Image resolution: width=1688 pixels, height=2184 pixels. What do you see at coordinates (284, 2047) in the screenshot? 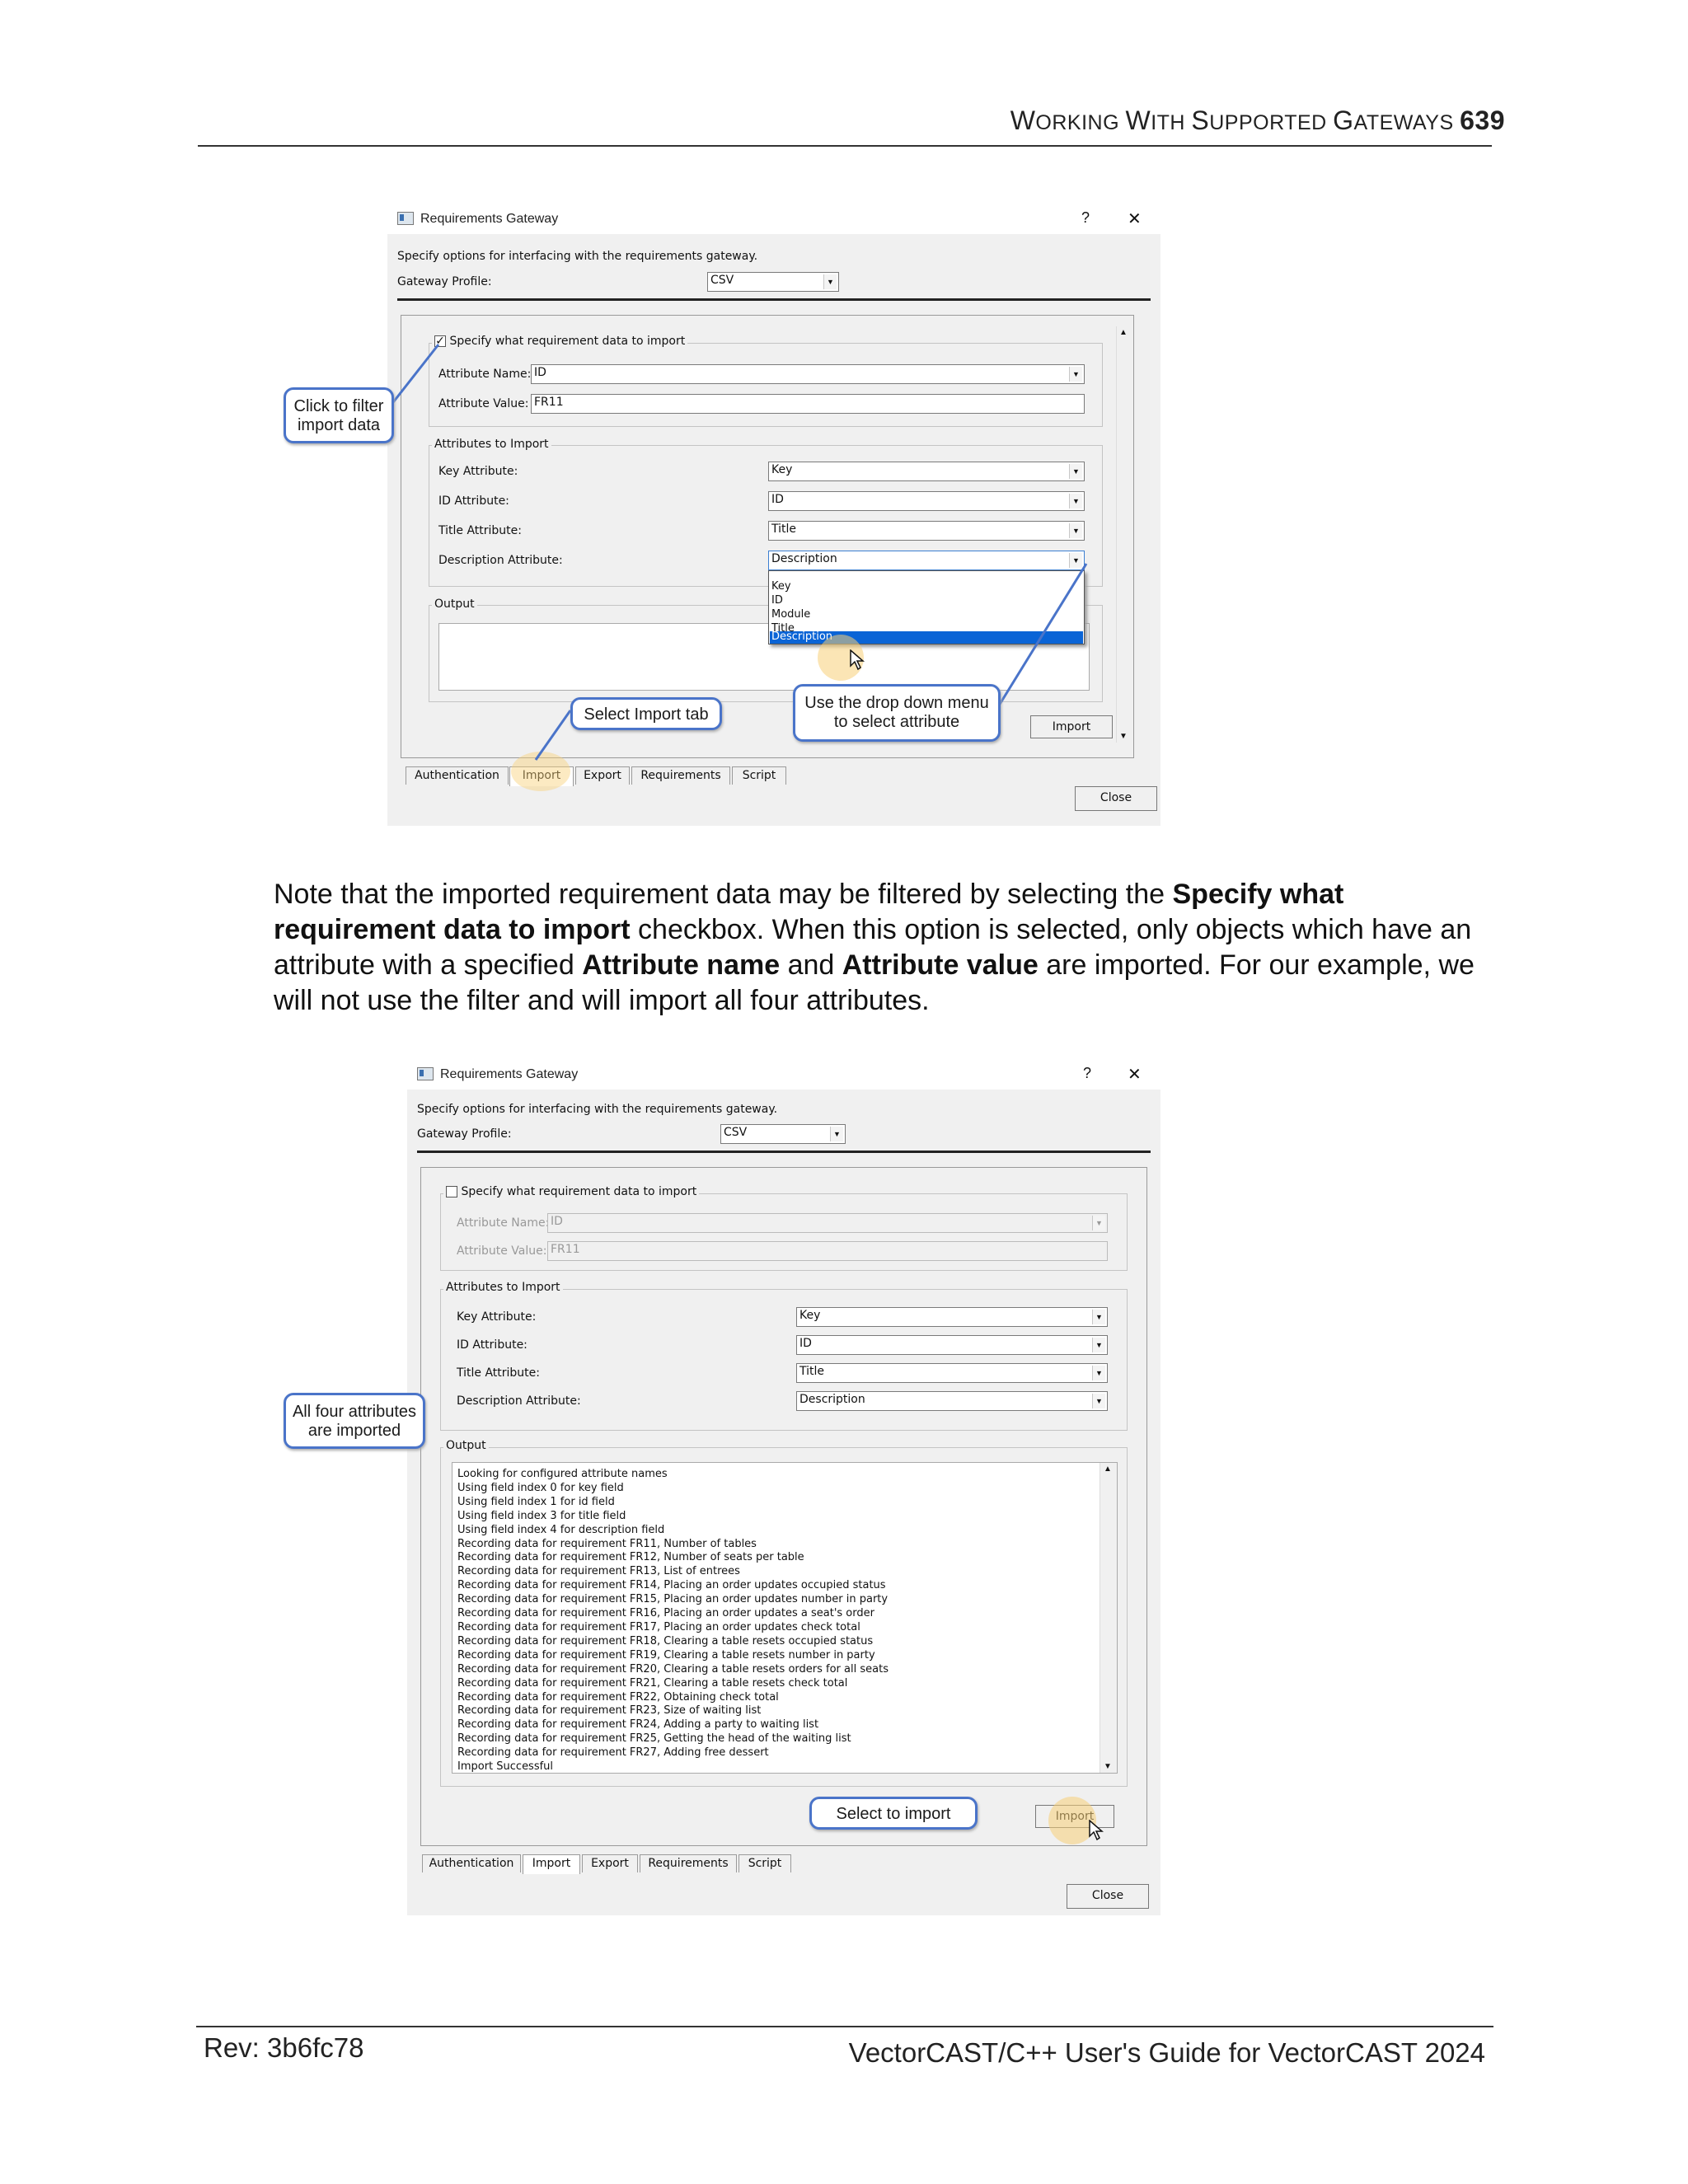
I see `footer-revision: Rev: 3b6fc78` at bounding box center [284, 2047].